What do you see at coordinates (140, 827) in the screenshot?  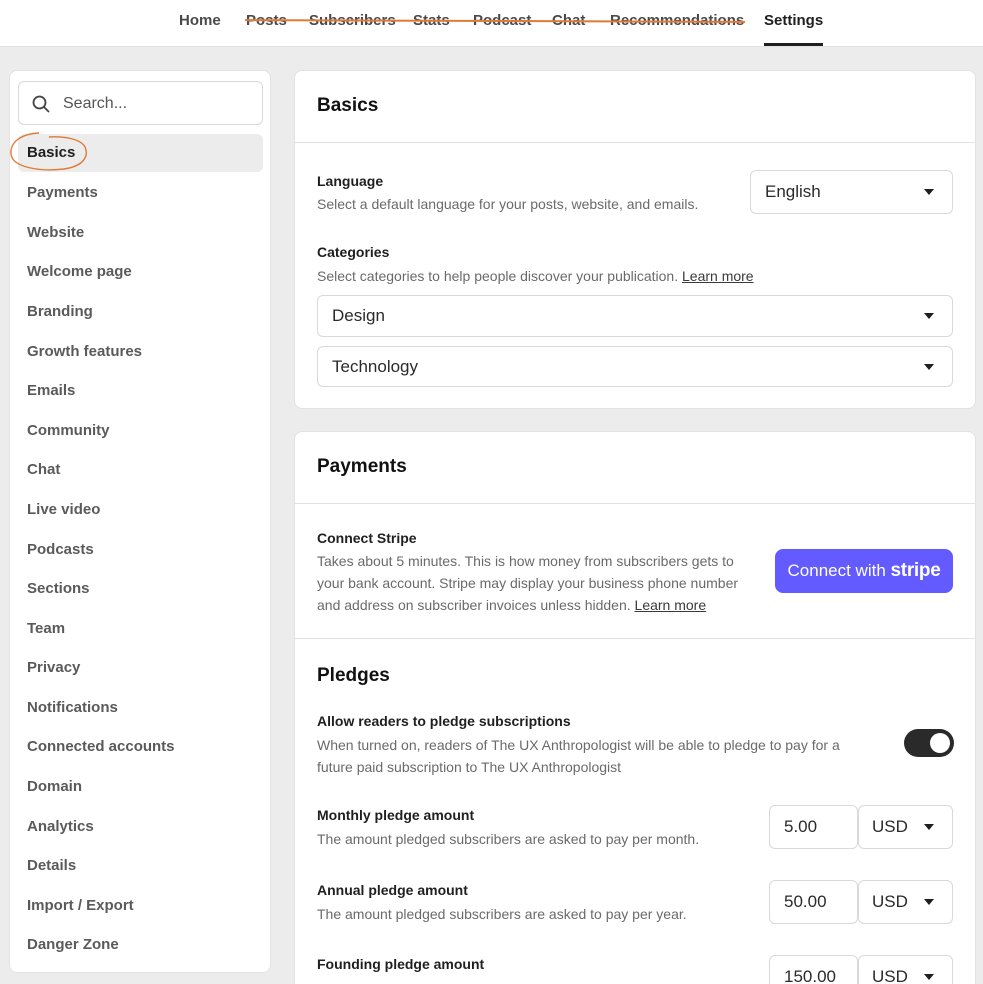 I see `sidebar-item-analytics: Analytics` at bounding box center [140, 827].